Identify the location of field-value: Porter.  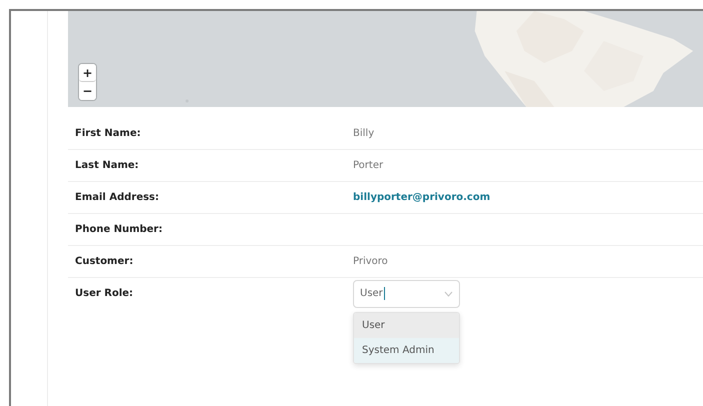
(368, 165).